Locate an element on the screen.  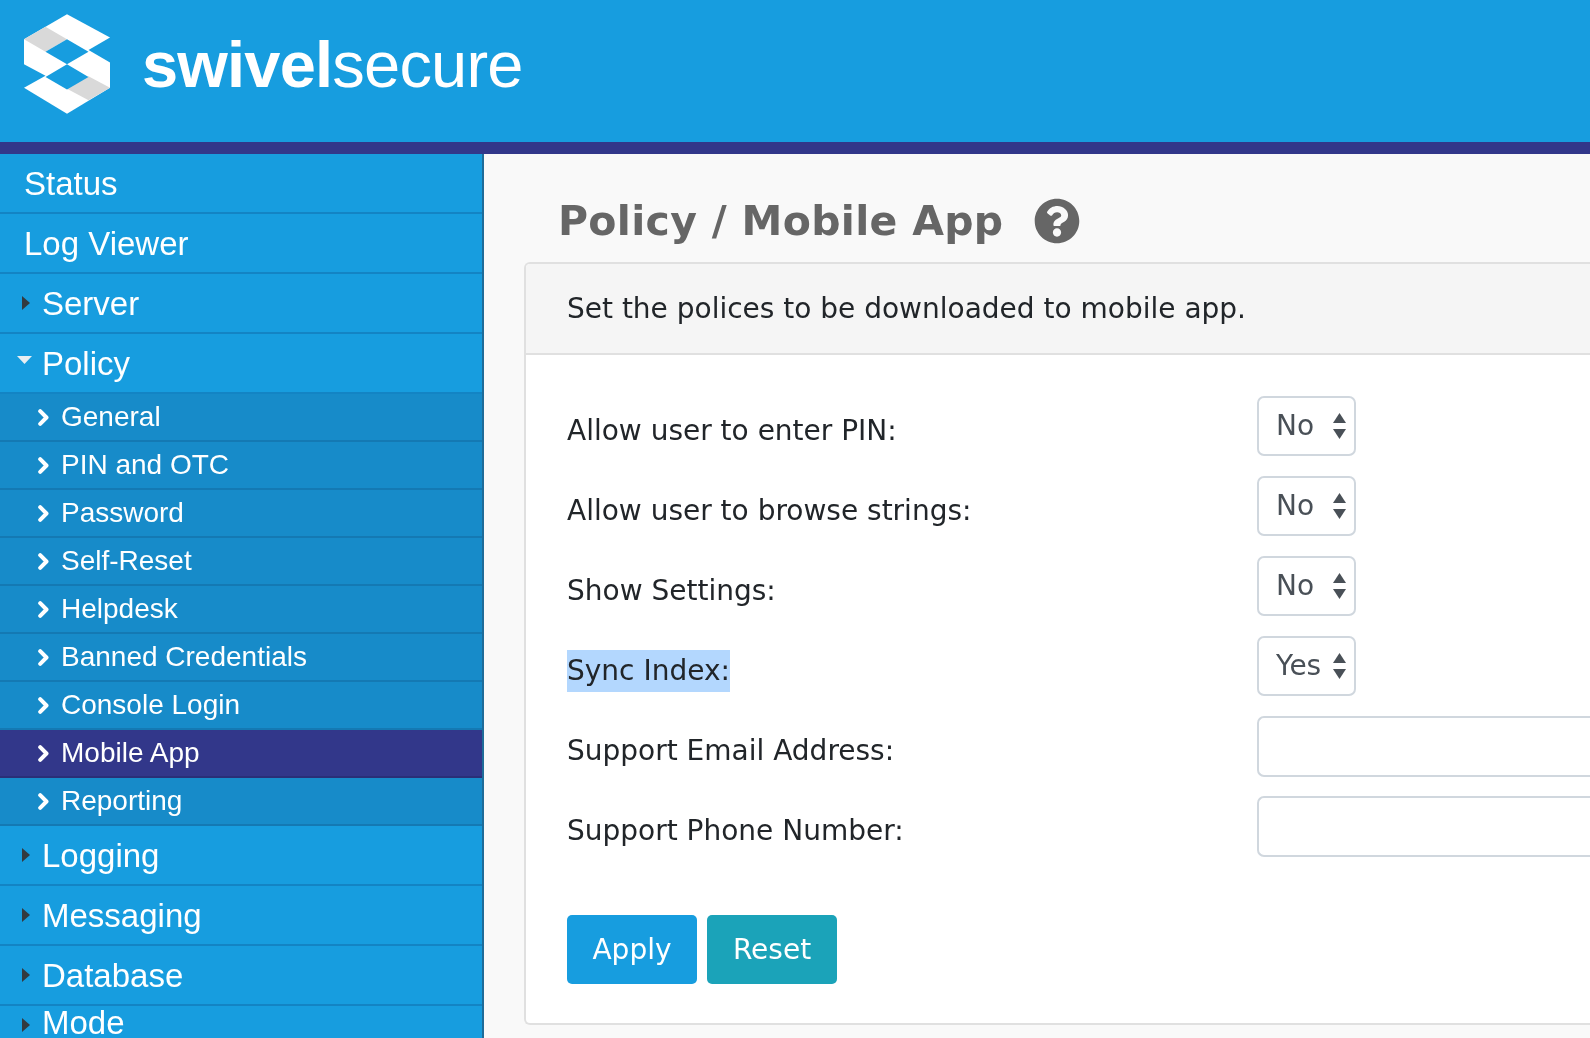
reset-button: Reset is located at coordinates (772, 949).